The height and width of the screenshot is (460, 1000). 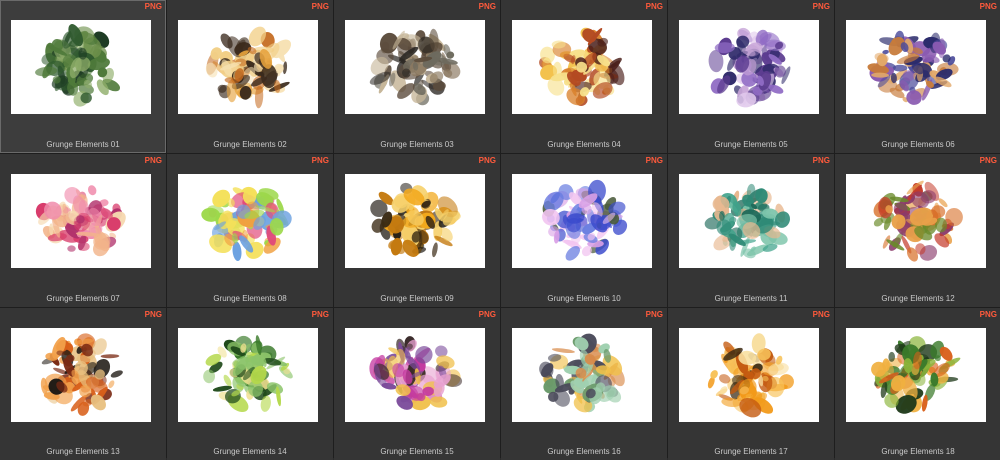 I want to click on thumbnail-filename: Grunge Elements 02, so click(x=250, y=144).